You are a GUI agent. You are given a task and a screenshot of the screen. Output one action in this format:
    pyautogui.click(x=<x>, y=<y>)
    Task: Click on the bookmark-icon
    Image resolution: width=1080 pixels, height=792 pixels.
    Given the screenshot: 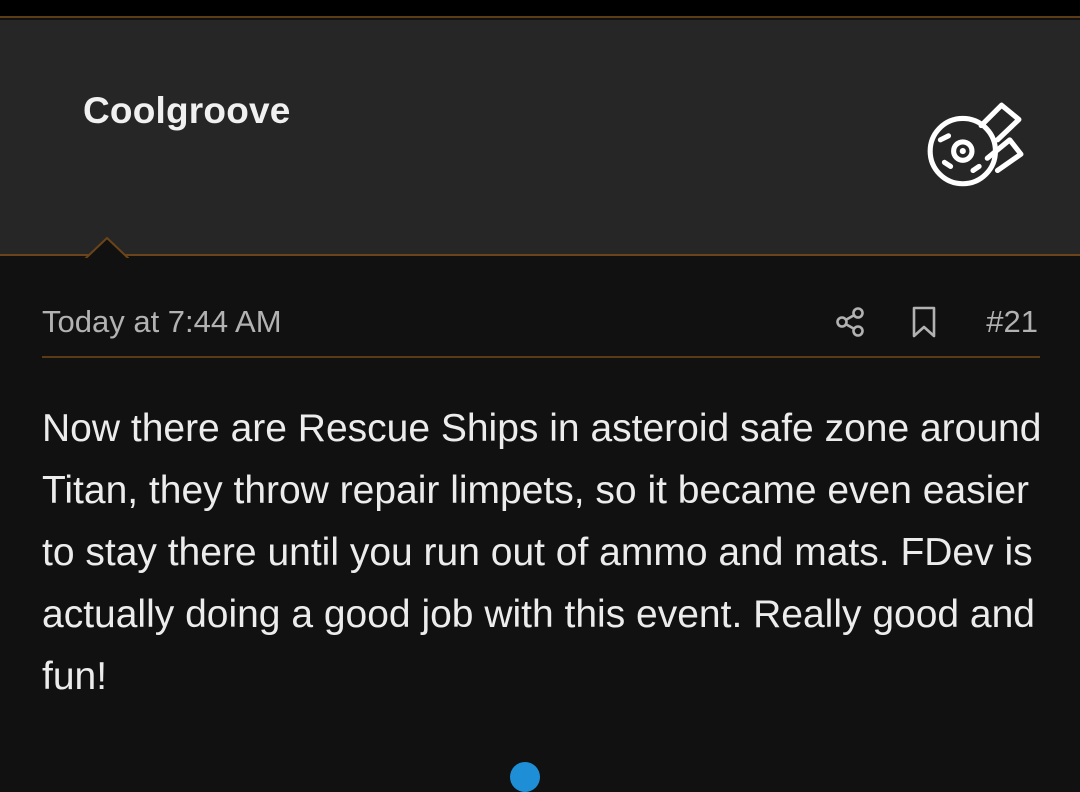 What is the action you would take?
    pyautogui.click(x=924, y=322)
    